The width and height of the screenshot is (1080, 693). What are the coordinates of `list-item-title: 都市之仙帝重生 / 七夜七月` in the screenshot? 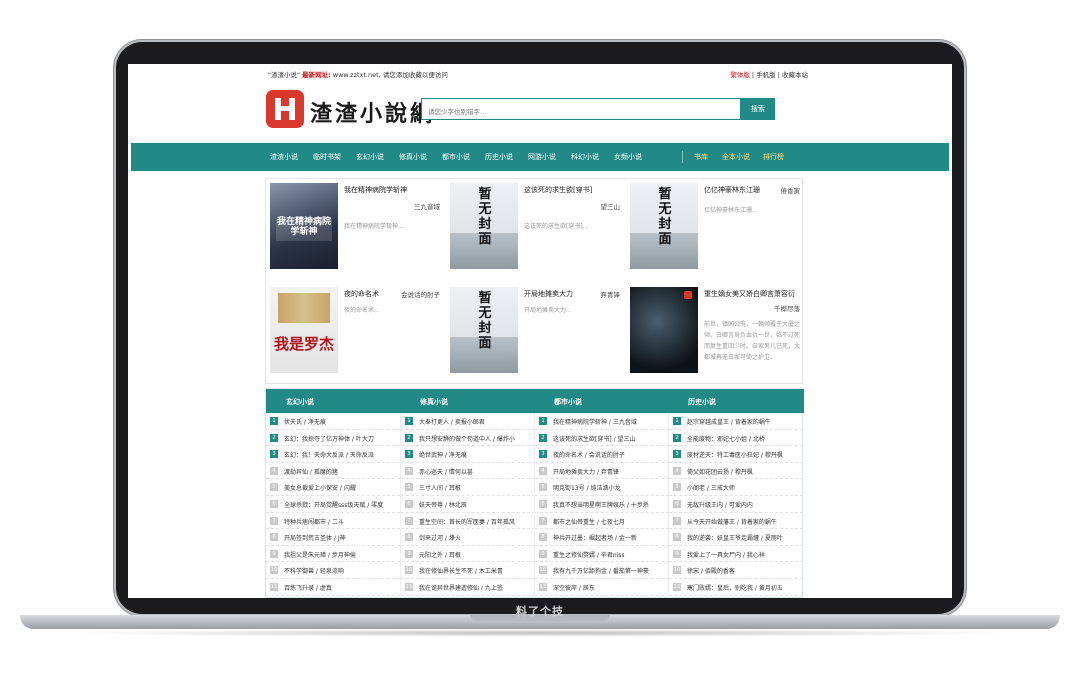 It's located at (589, 521).